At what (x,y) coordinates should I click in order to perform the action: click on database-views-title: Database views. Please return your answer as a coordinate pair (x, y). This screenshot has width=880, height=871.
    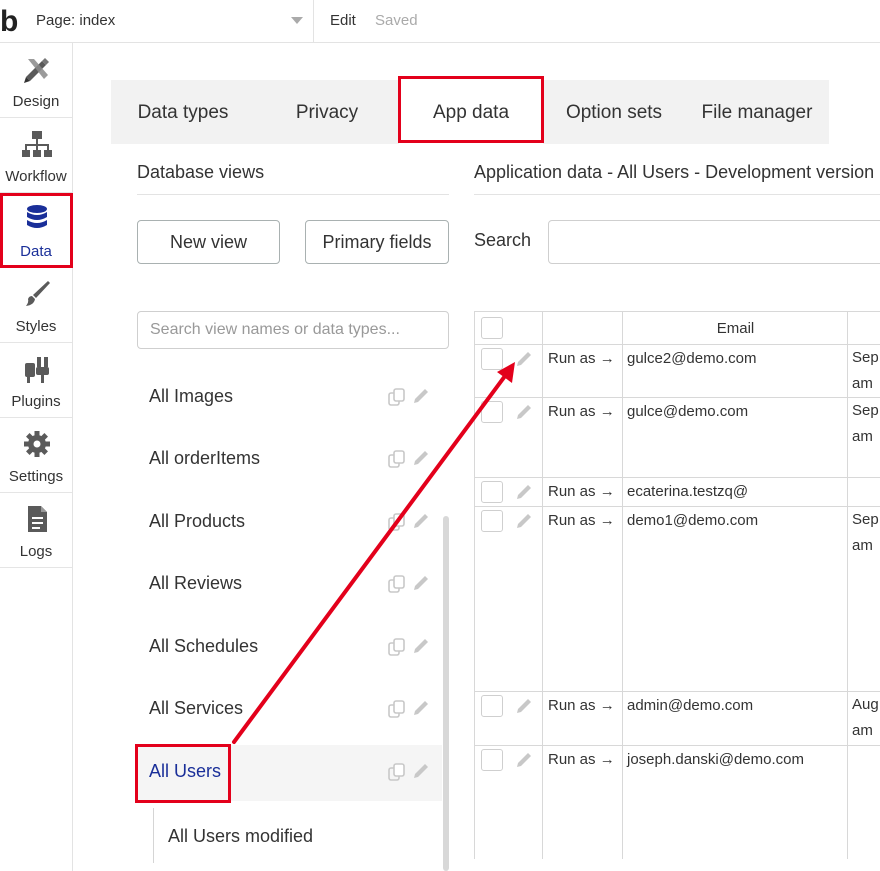
    Looking at the image, I should click on (201, 172).